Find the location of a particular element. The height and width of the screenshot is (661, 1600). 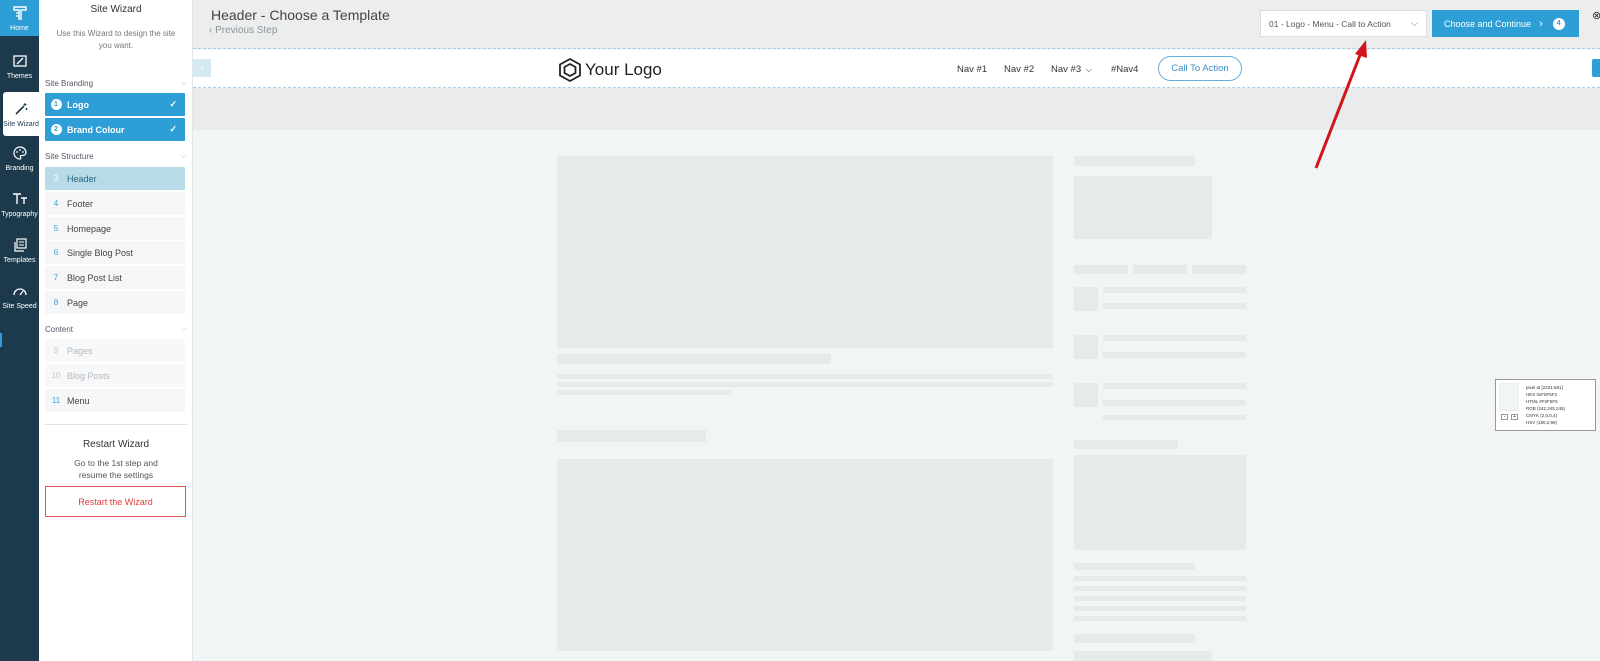

section-site-structure: Site Structure ⌵ is located at coordinates (116, 156).